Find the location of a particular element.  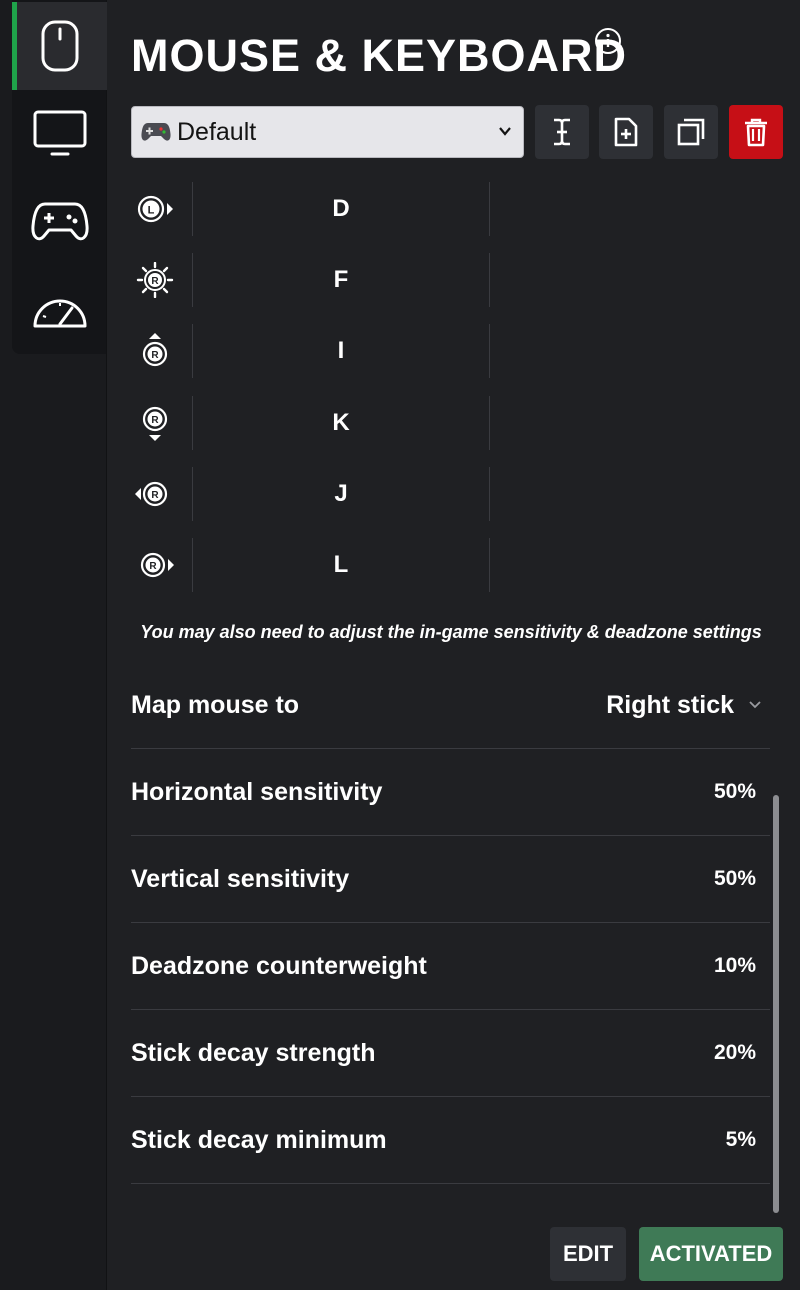

right-stick-down-icon: R is located at coordinates (155, 423).